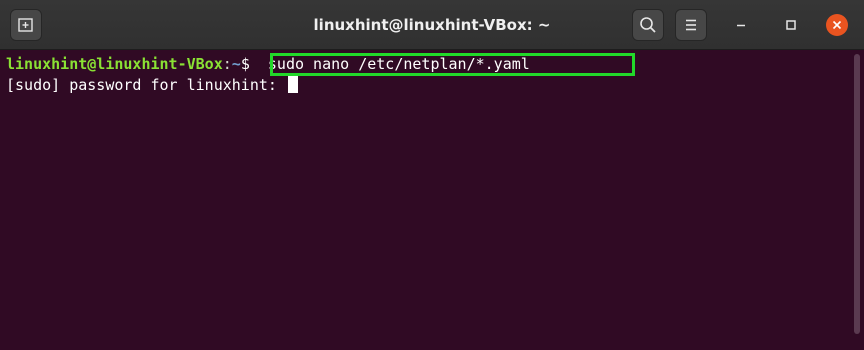  I want to click on minimize-icon, so click(741, 25).